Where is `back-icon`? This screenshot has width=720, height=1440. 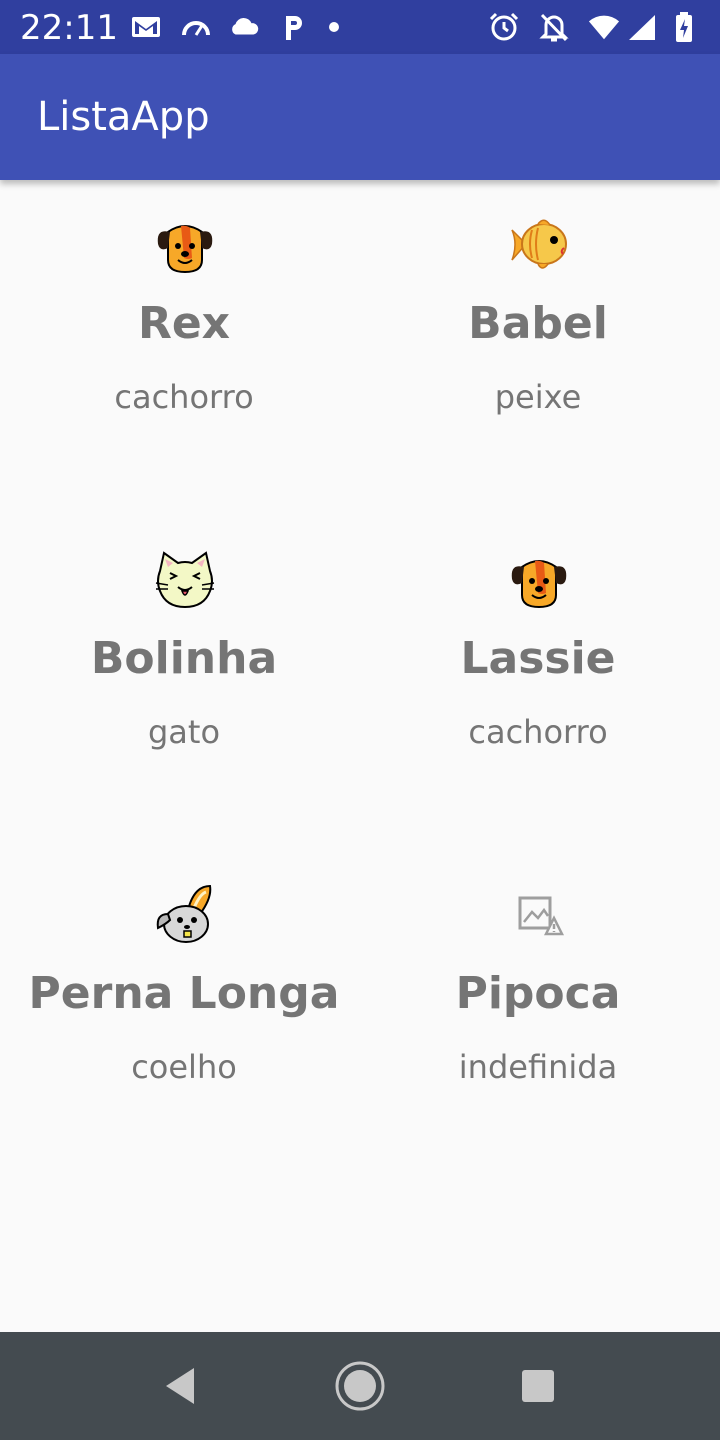 back-icon is located at coordinates (180, 1386).